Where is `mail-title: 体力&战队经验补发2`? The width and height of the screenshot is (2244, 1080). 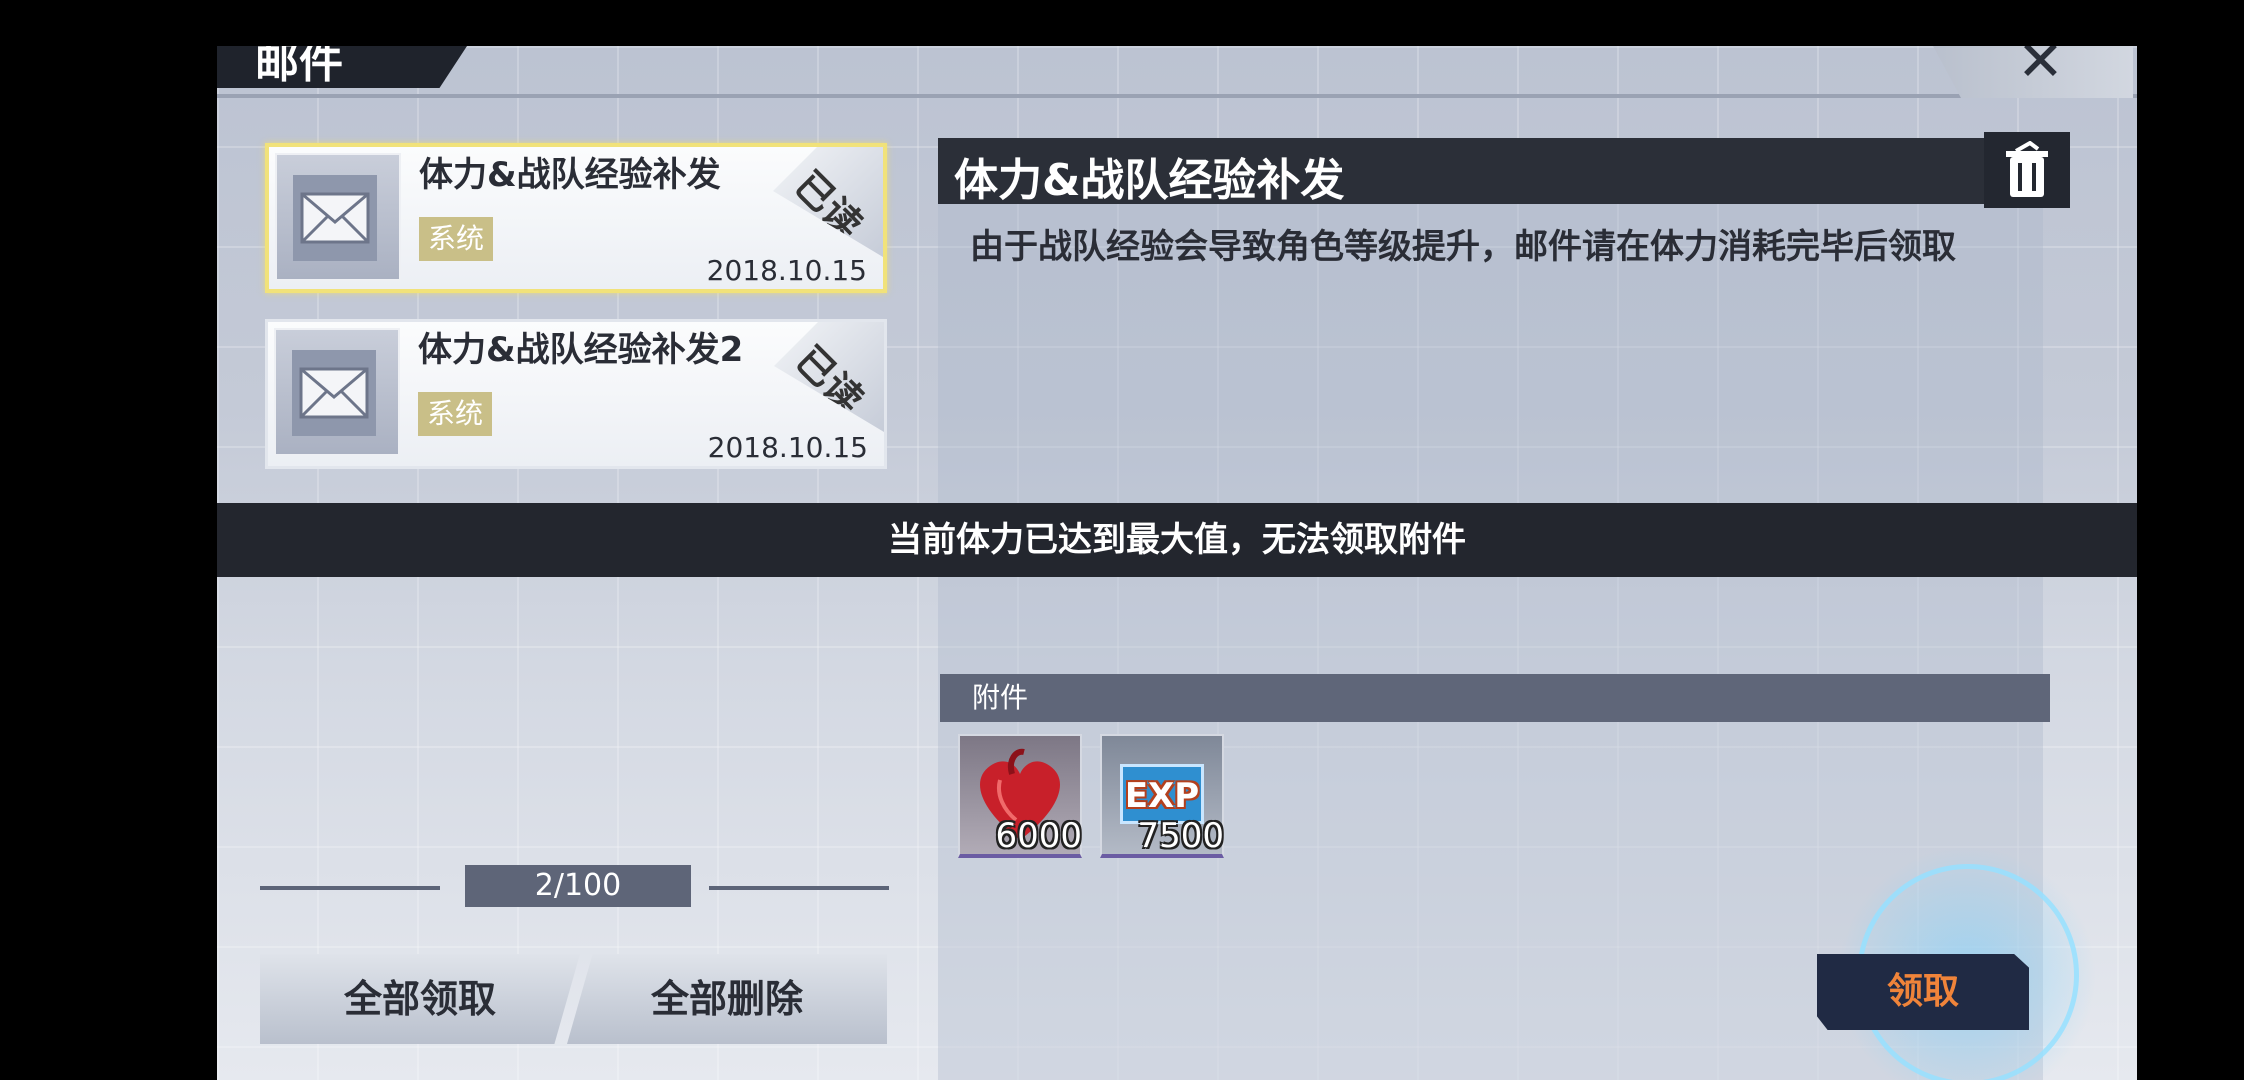 mail-title: 体力&战队经验补发2 is located at coordinates (581, 350).